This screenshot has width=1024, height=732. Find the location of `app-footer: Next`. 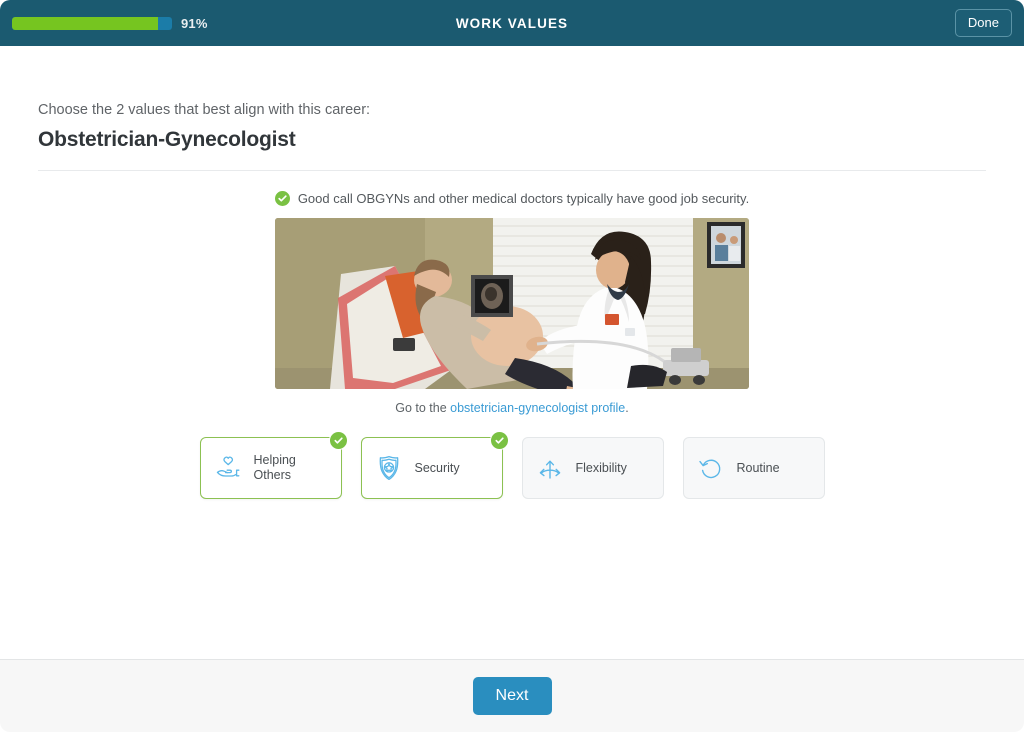

app-footer: Next is located at coordinates (512, 695).